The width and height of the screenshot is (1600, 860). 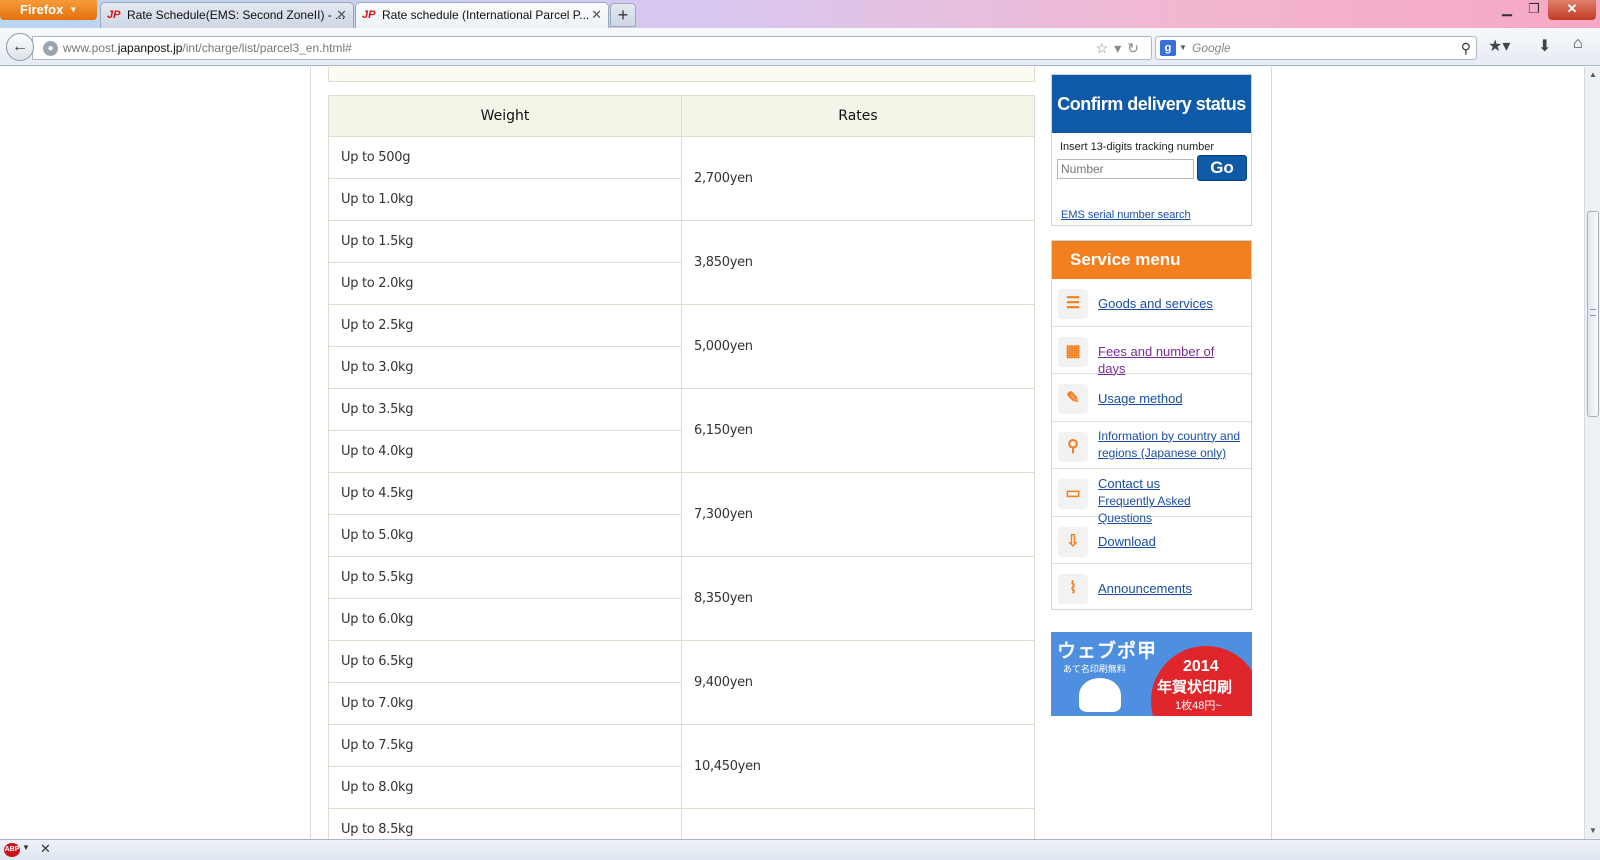 I want to click on bookmarks-menu-icon: ★▾, so click(x=1499, y=46).